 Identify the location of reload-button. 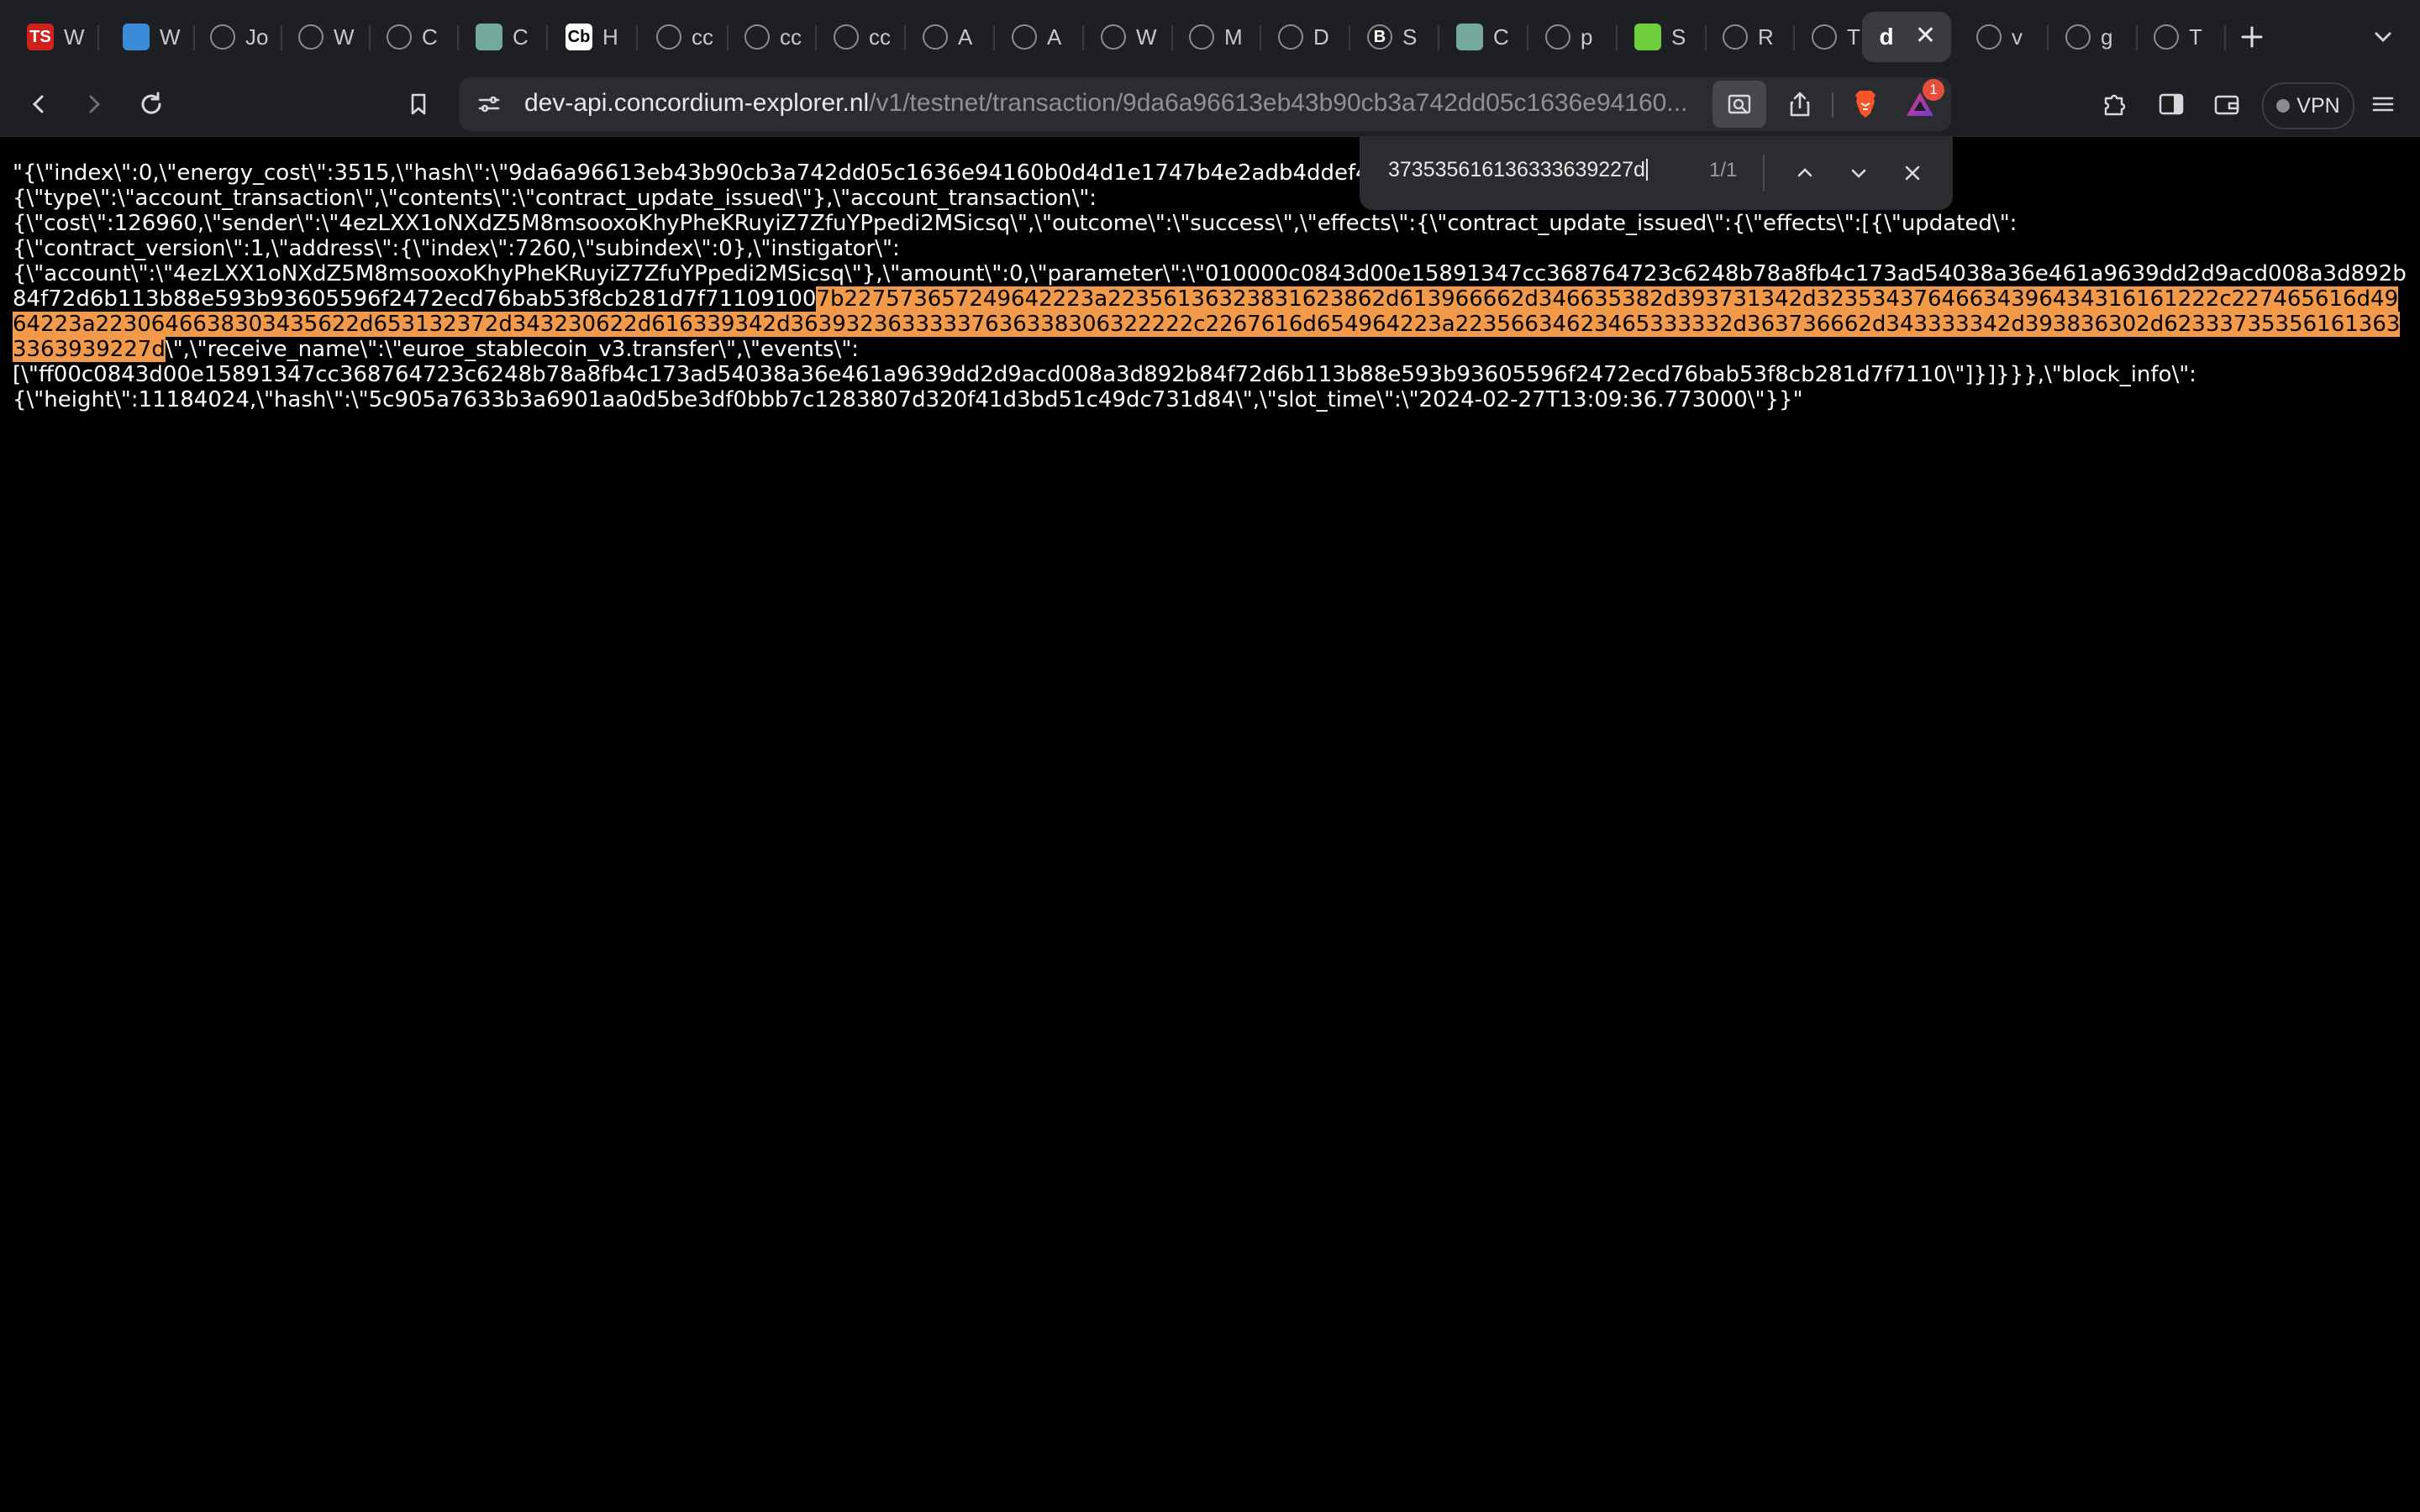
(151, 104).